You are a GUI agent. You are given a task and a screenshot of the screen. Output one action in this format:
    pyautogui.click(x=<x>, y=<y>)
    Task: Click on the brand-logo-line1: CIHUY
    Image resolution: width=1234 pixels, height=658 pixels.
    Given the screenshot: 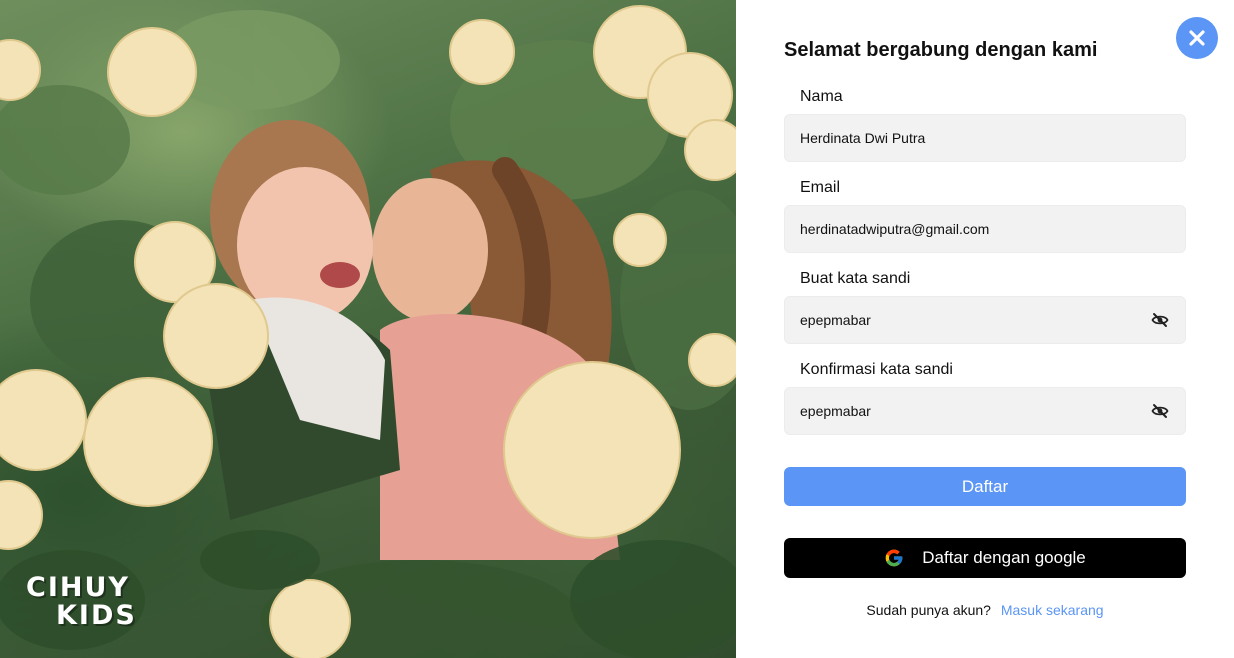 What is the action you would take?
    pyautogui.click(x=78, y=587)
    